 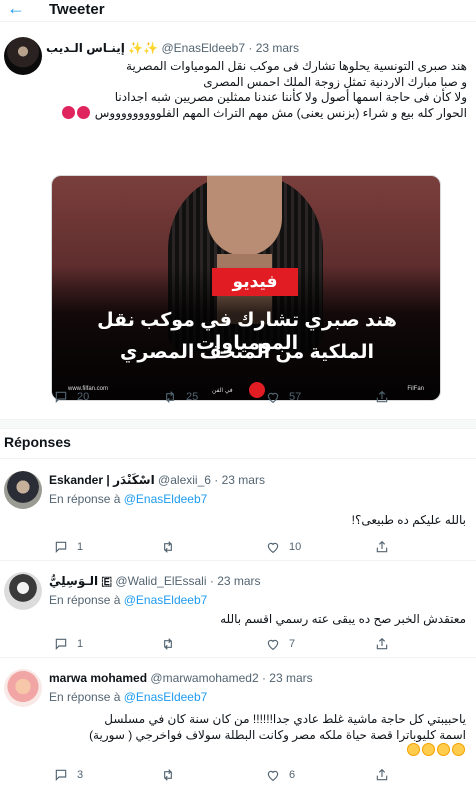 I want to click on top-bar: ← Tweeter, so click(x=238, y=11).